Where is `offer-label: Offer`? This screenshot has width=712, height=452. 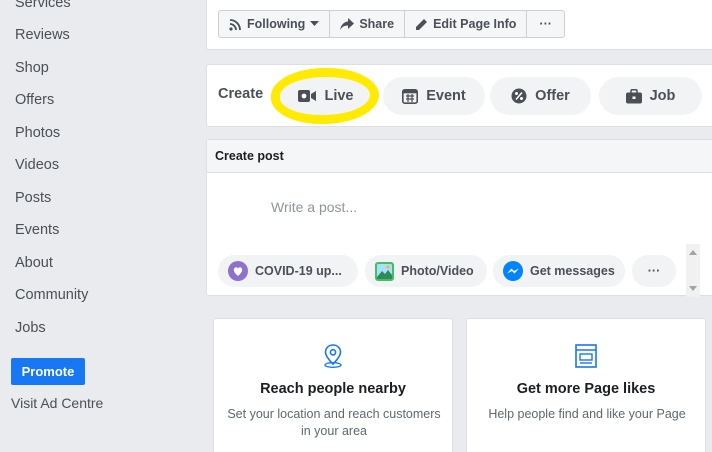
offer-label: Offer is located at coordinates (552, 96).